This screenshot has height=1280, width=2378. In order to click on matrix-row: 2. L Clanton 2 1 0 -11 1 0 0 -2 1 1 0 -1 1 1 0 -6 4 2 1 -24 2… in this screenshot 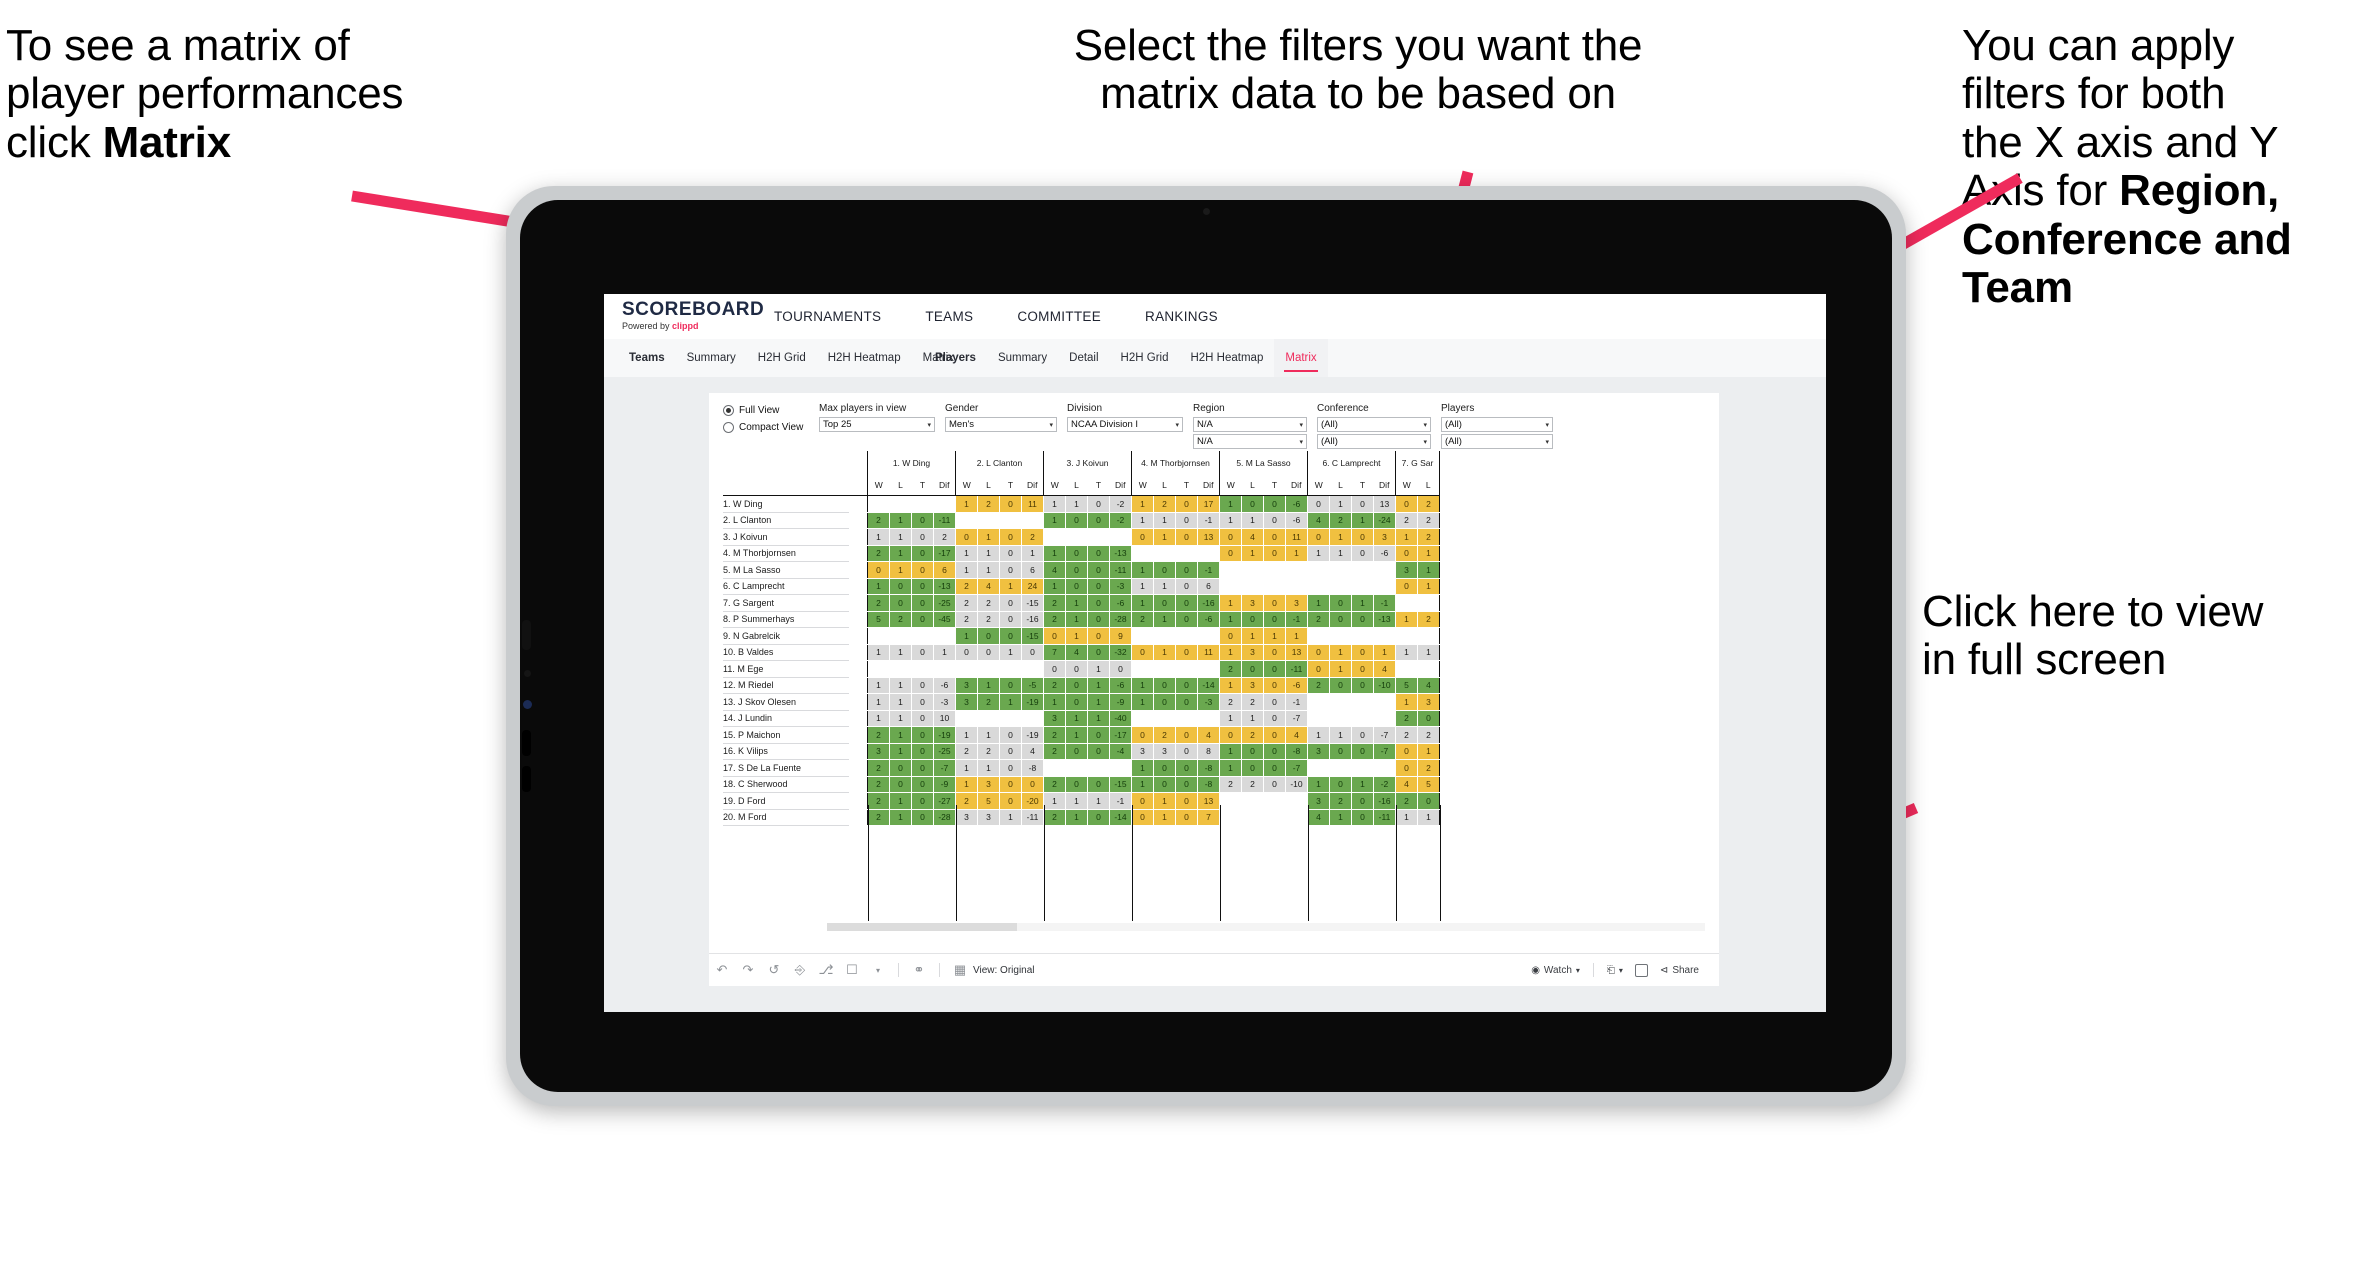, I will do `click(1081, 520)`.